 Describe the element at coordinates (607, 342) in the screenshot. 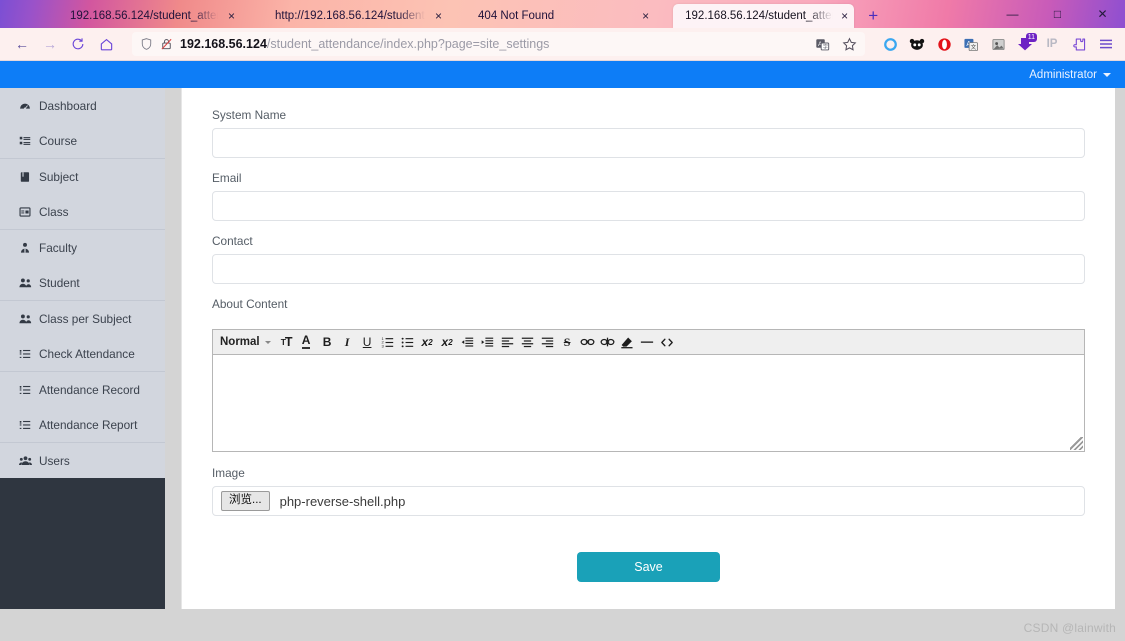

I see `unlink-icon` at that location.